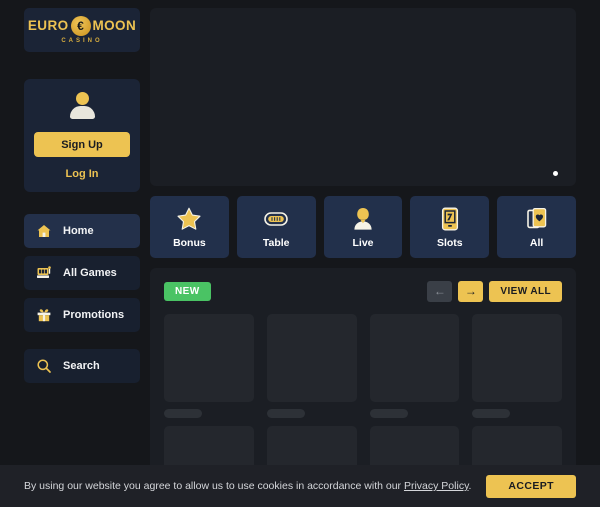  I want to click on slot-machine-icon, so click(44, 273).